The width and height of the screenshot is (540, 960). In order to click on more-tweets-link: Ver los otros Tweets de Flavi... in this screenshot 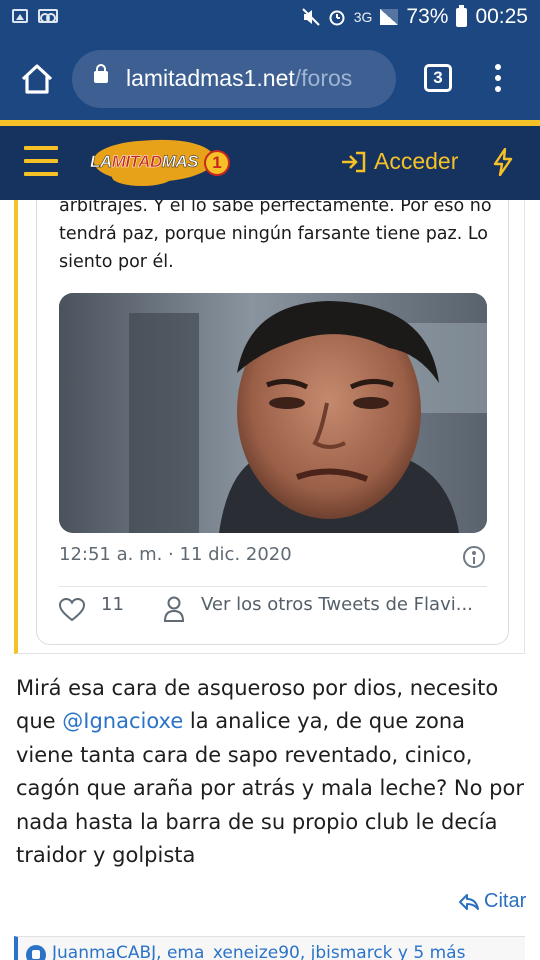, I will do `click(337, 604)`.